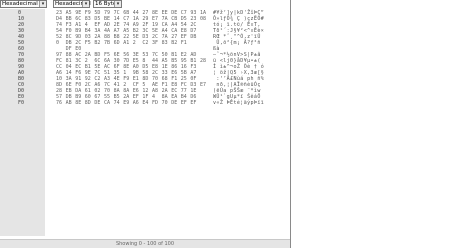 Image resolution: width=474 pixels, height=248 pixels. What do you see at coordinates (184, 43) in the screenshot?
I see `hex-byte-cell: F1` at bounding box center [184, 43].